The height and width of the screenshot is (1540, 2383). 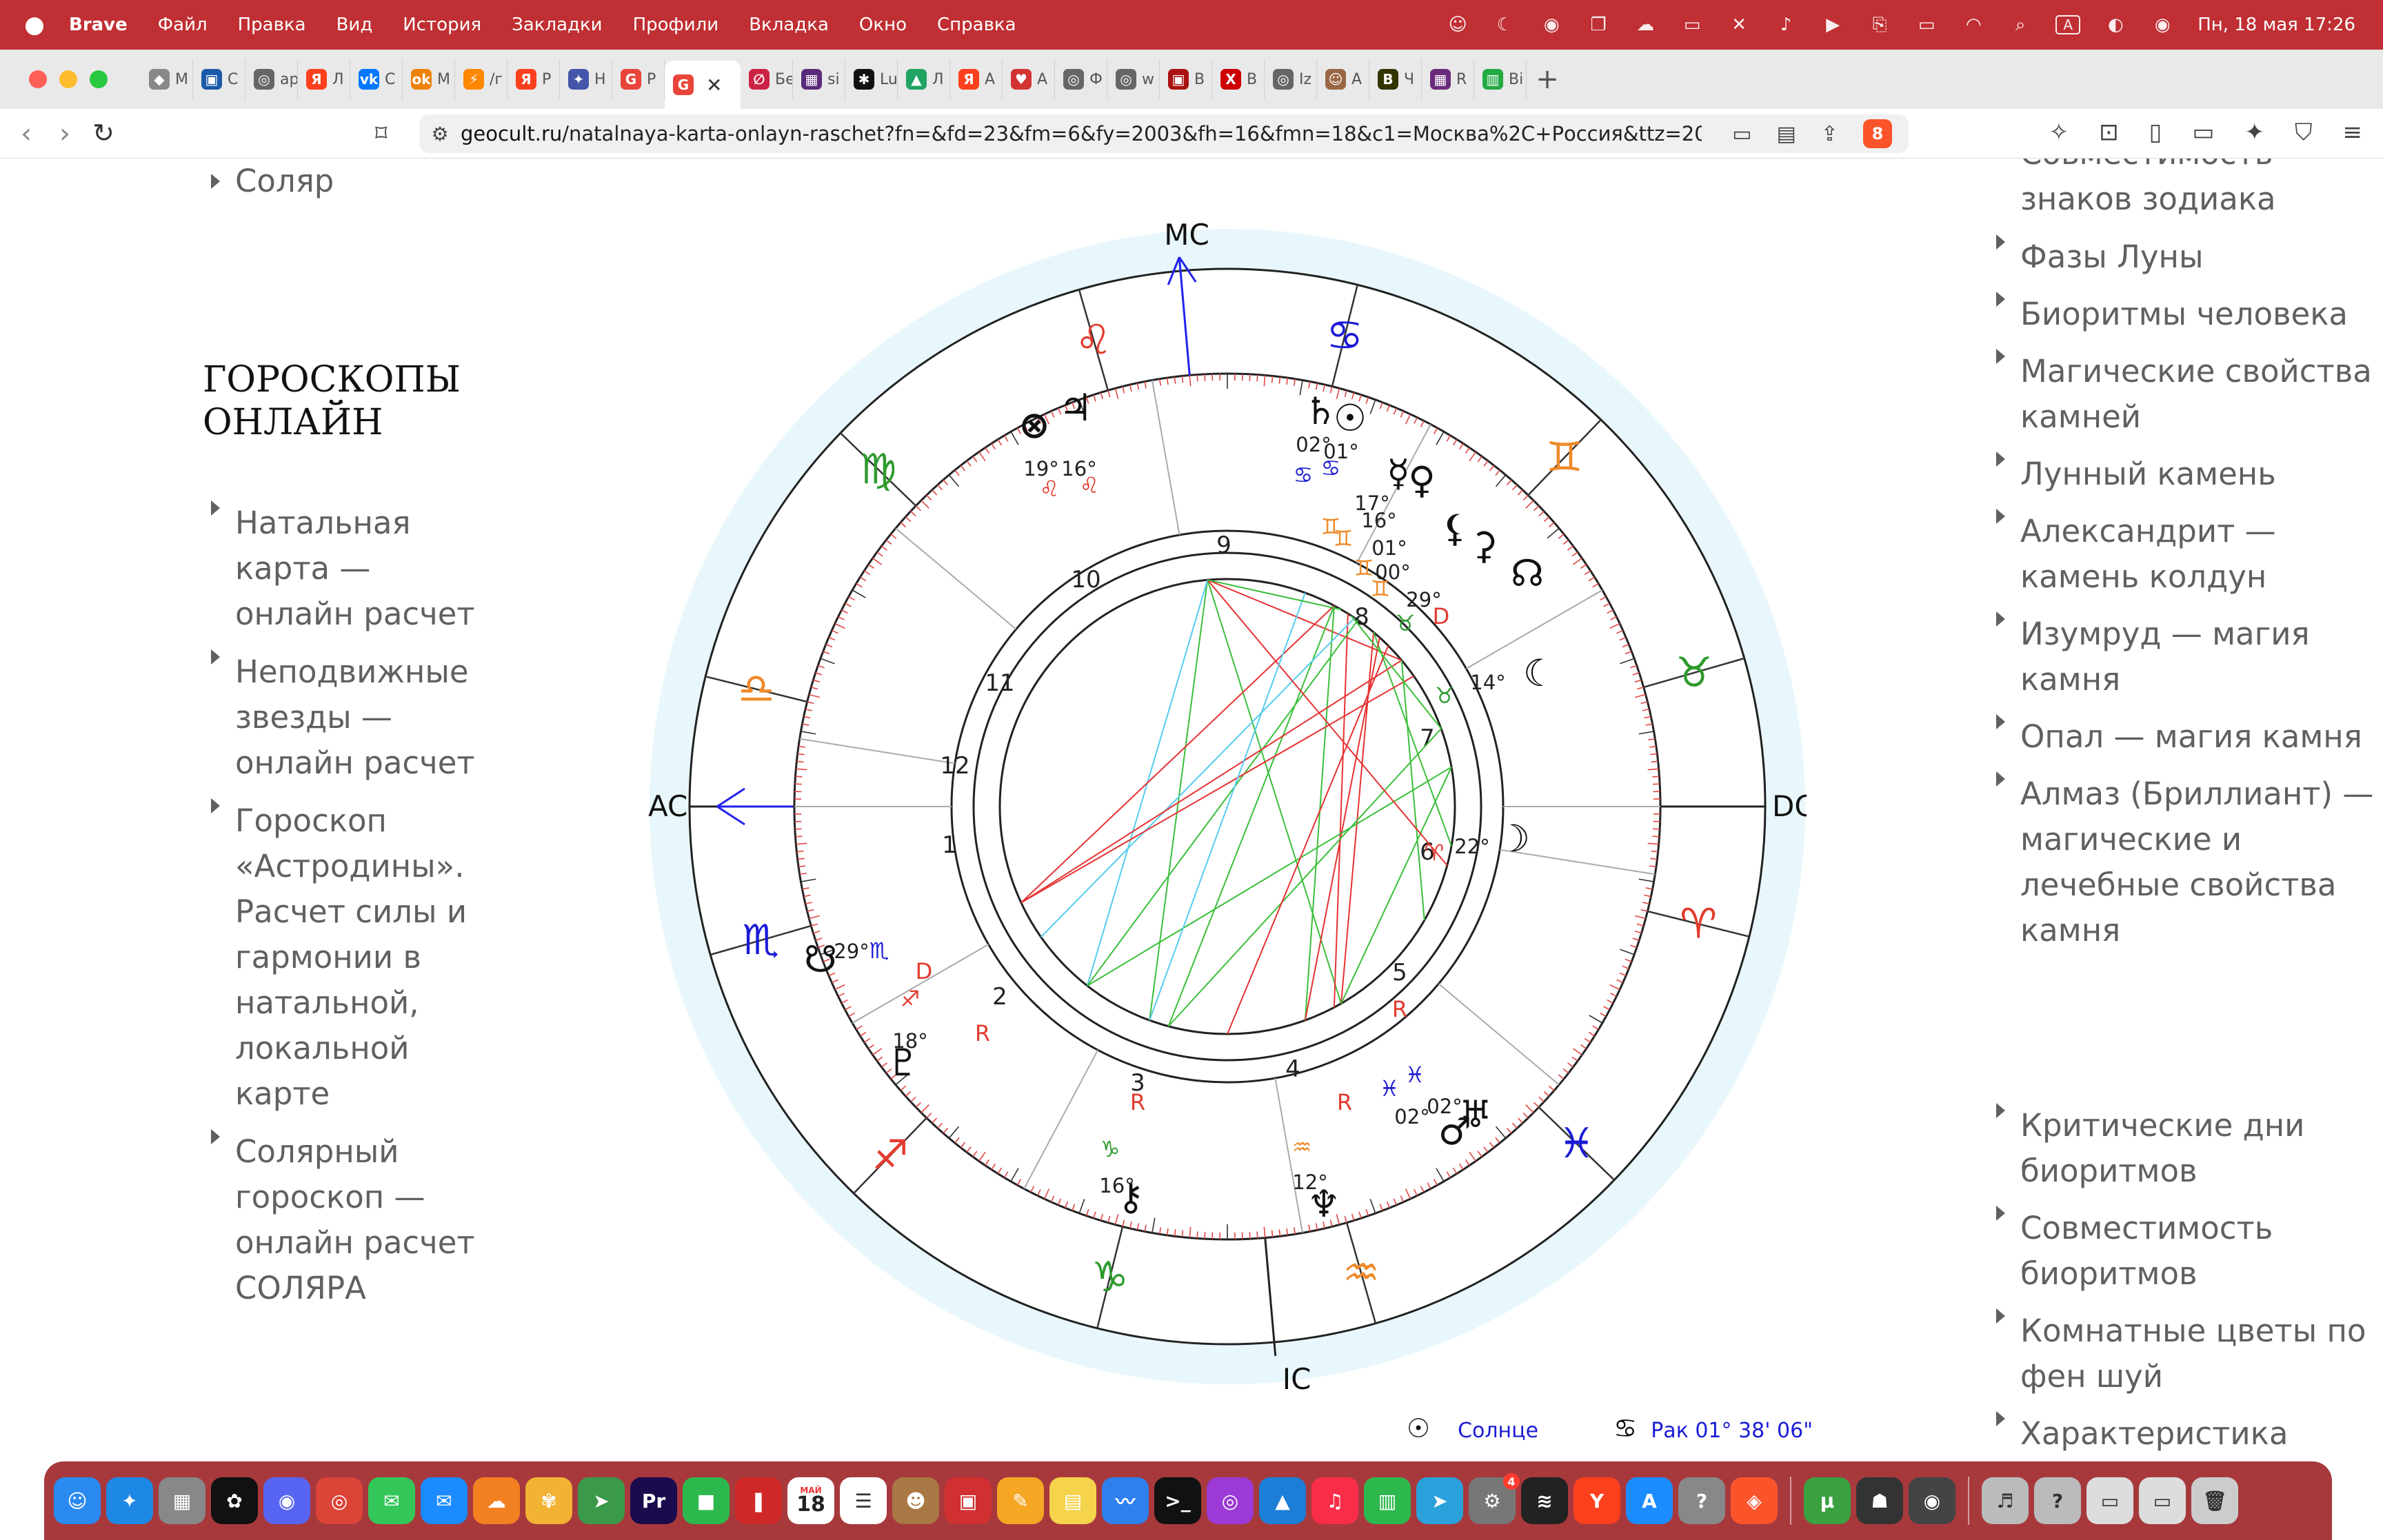 I want to click on cloud-icon: ☁, so click(x=1645, y=25).